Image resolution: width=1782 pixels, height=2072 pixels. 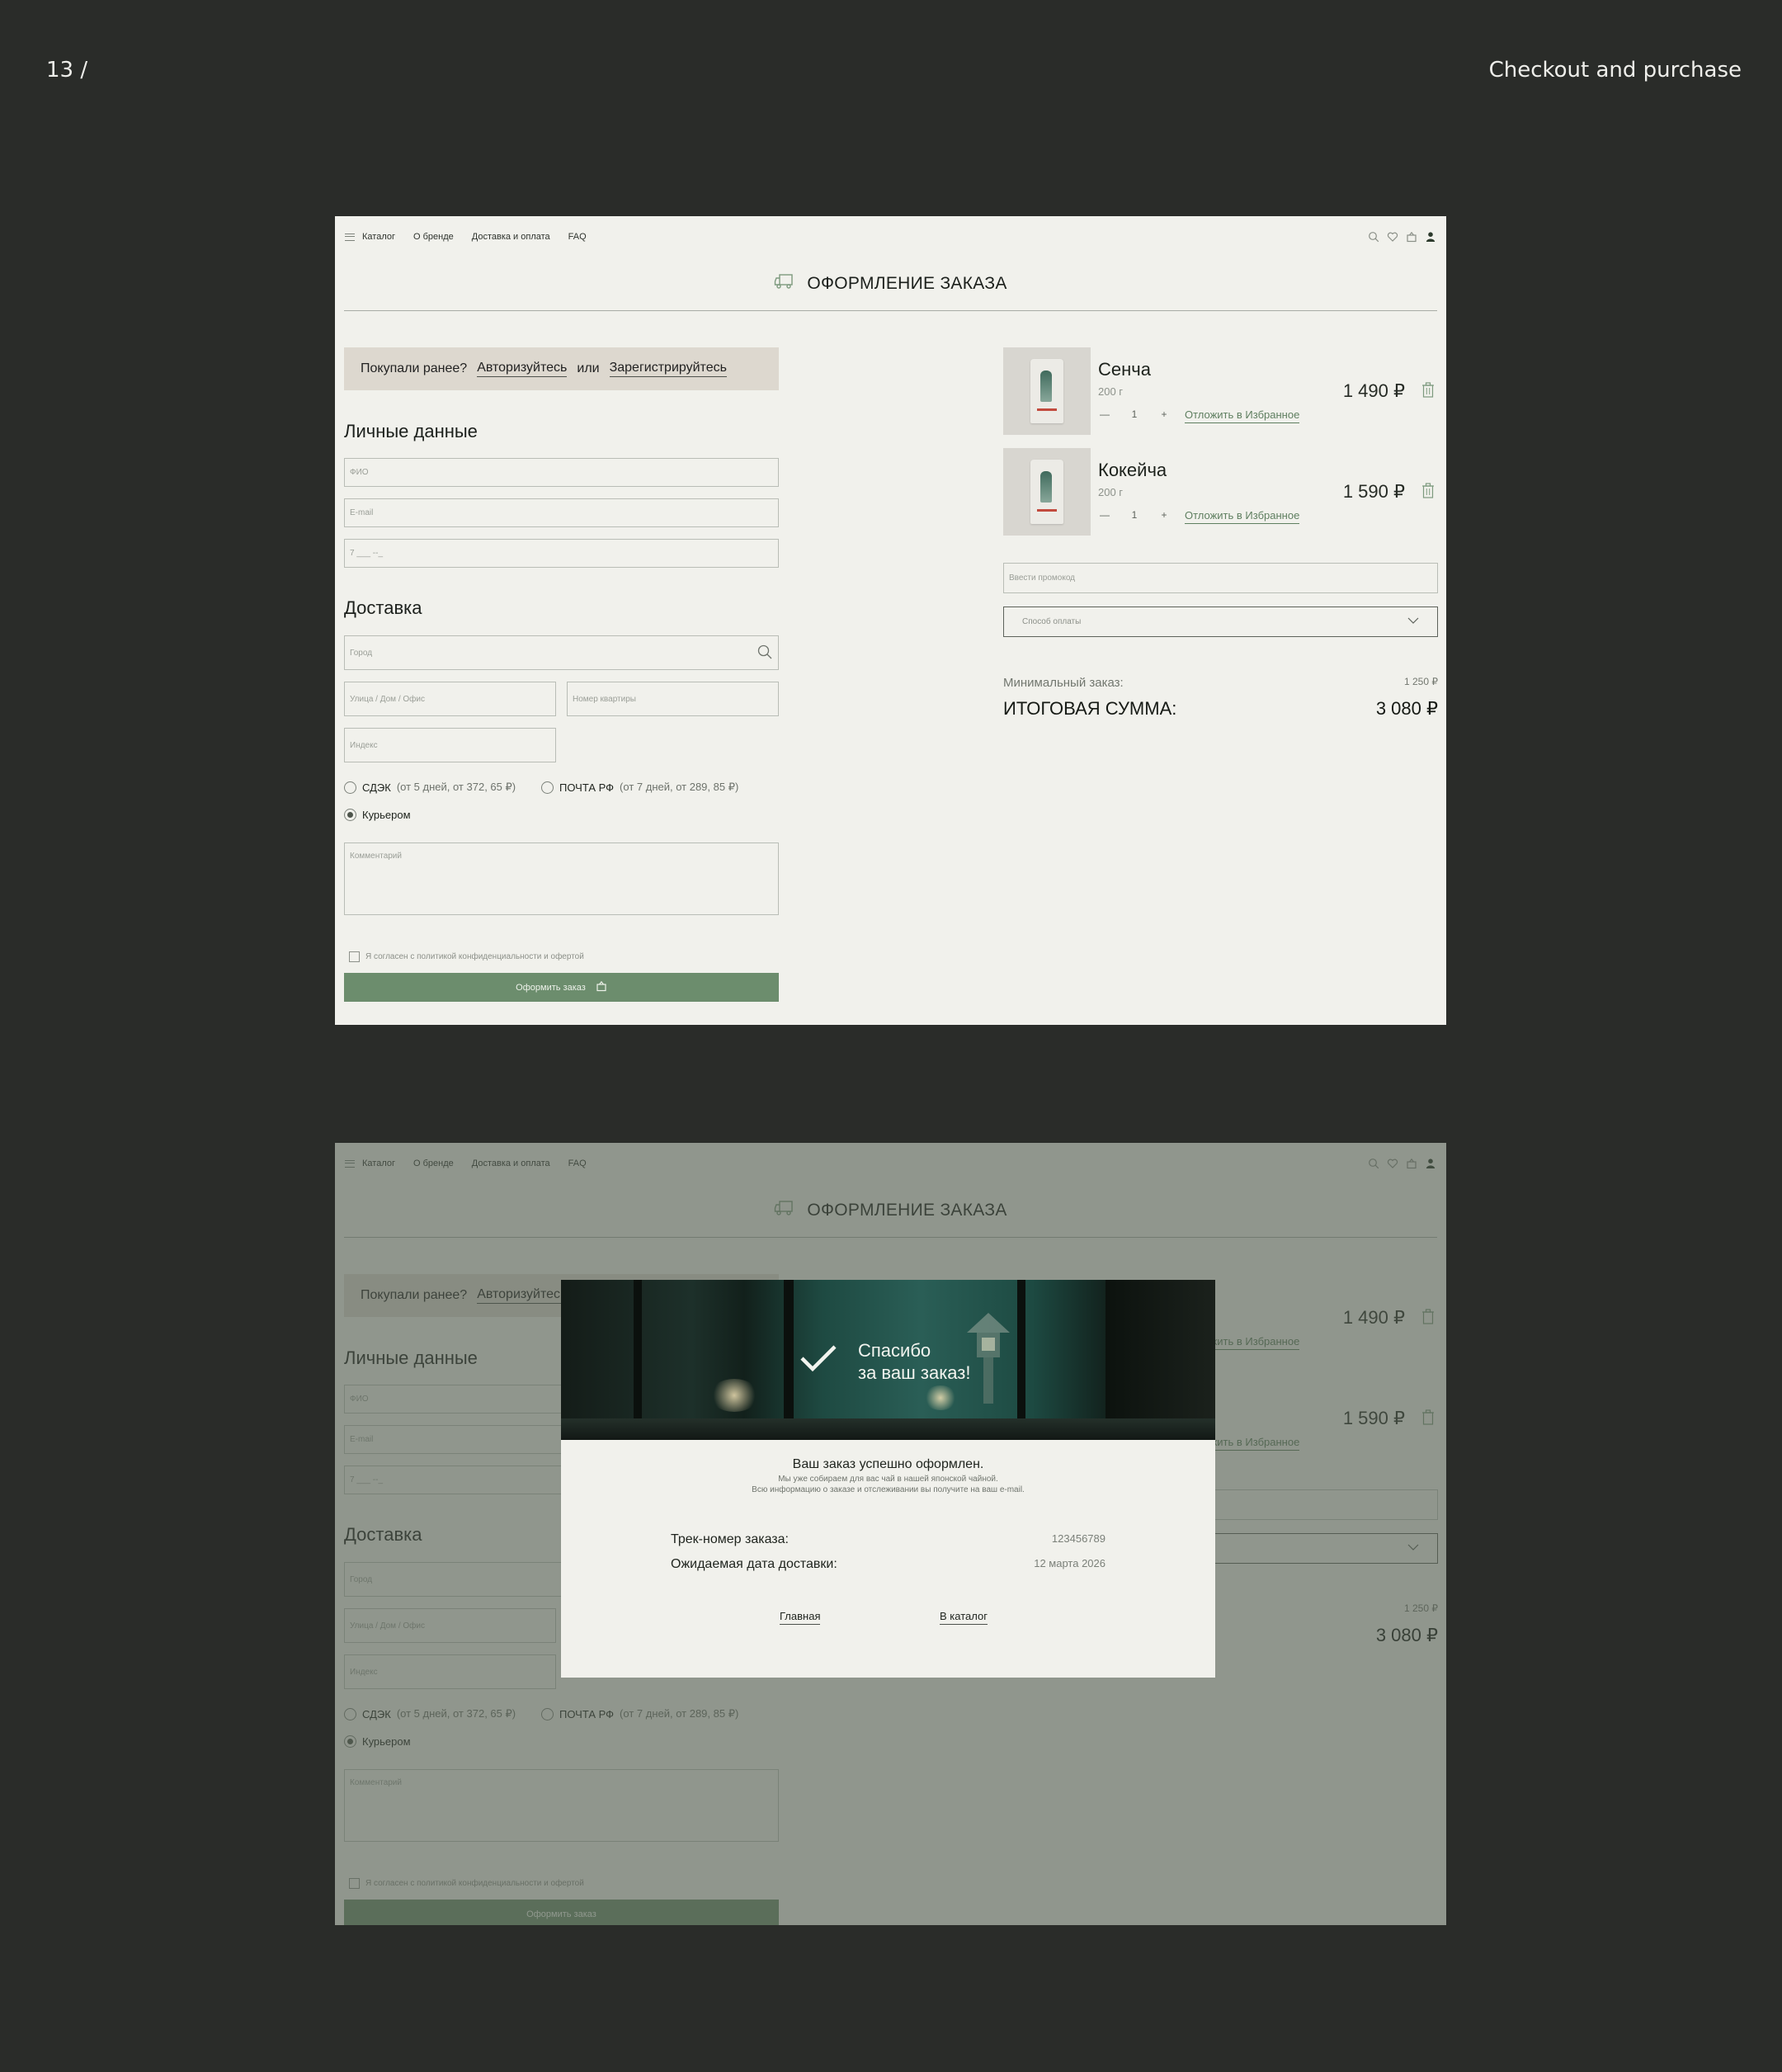 What do you see at coordinates (1052, 621) in the screenshot?
I see `payment-placeholder: Способ оплаты` at bounding box center [1052, 621].